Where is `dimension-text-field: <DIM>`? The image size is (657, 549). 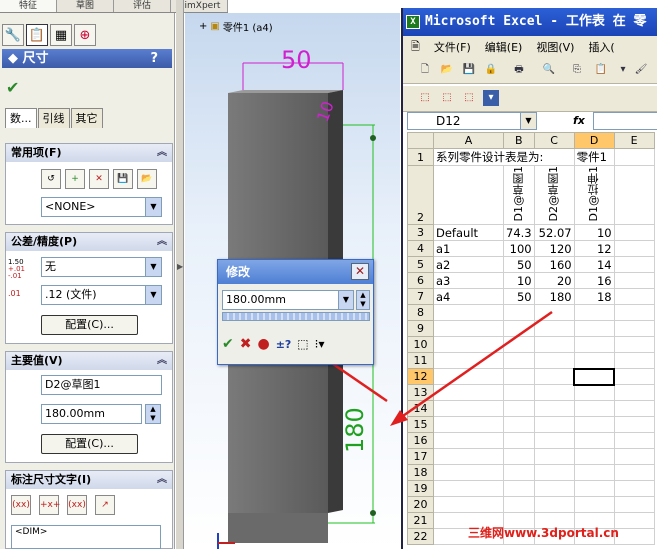
dimension-text-field: <DIM> is located at coordinates (86, 537).